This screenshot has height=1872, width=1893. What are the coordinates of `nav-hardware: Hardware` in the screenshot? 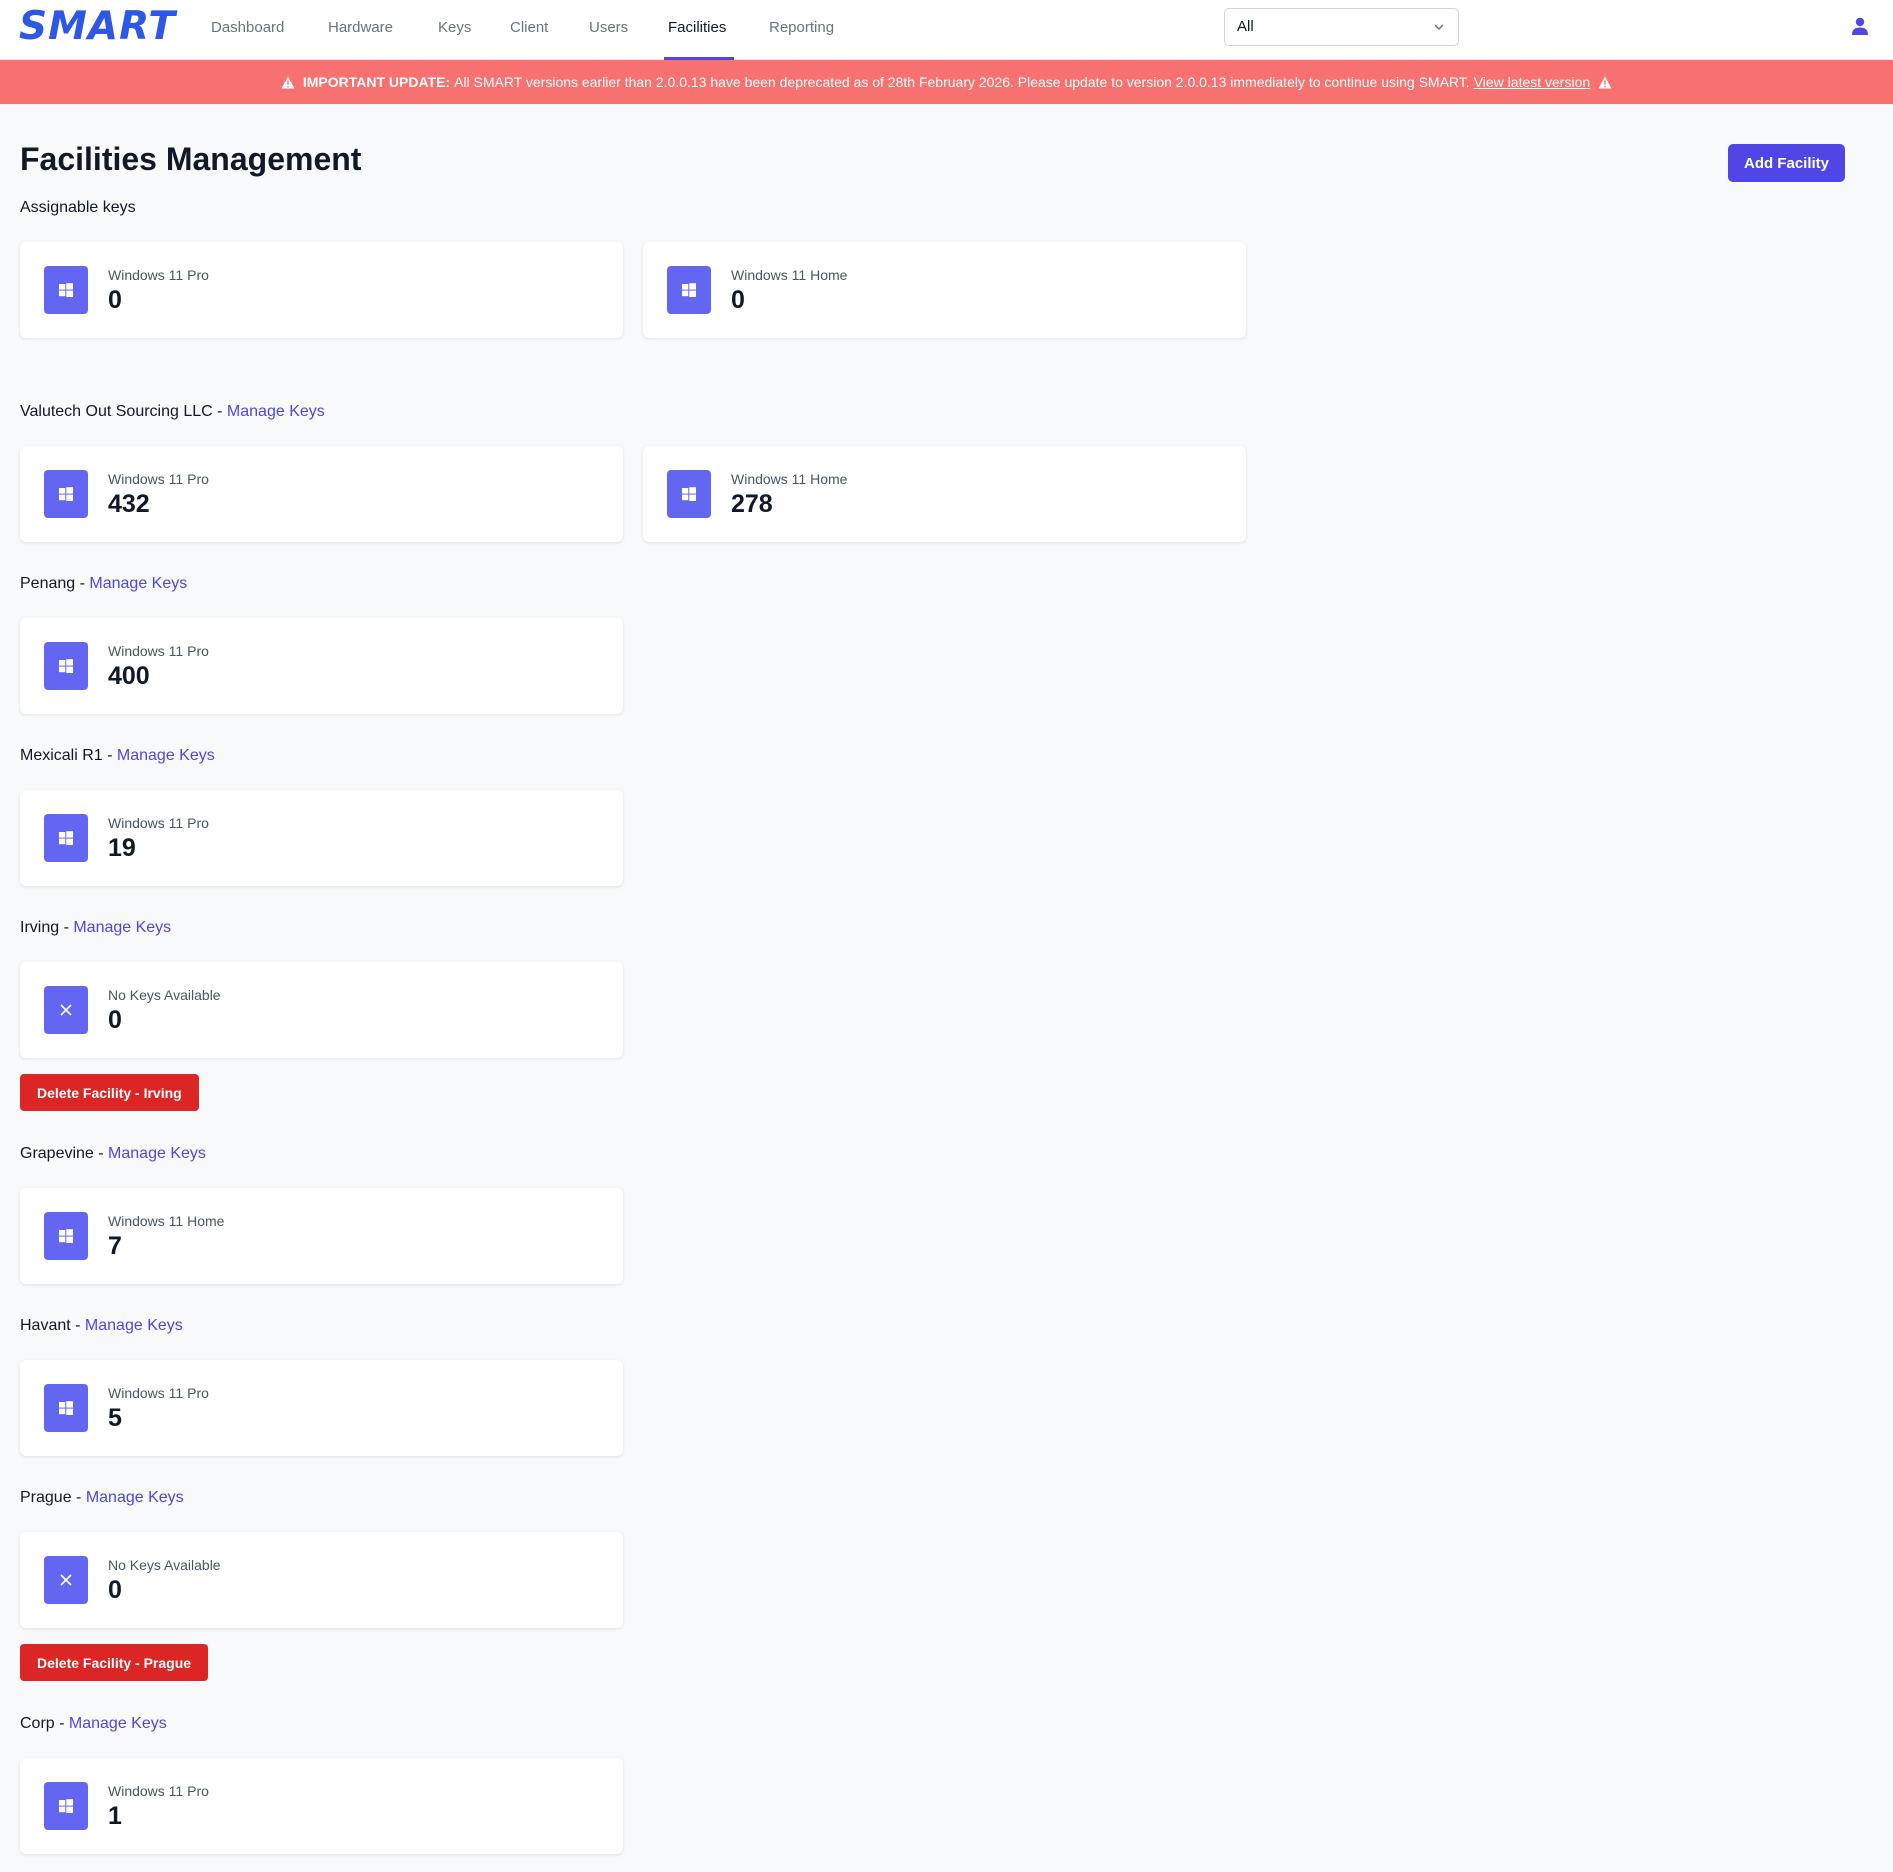 It's located at (360, 30).